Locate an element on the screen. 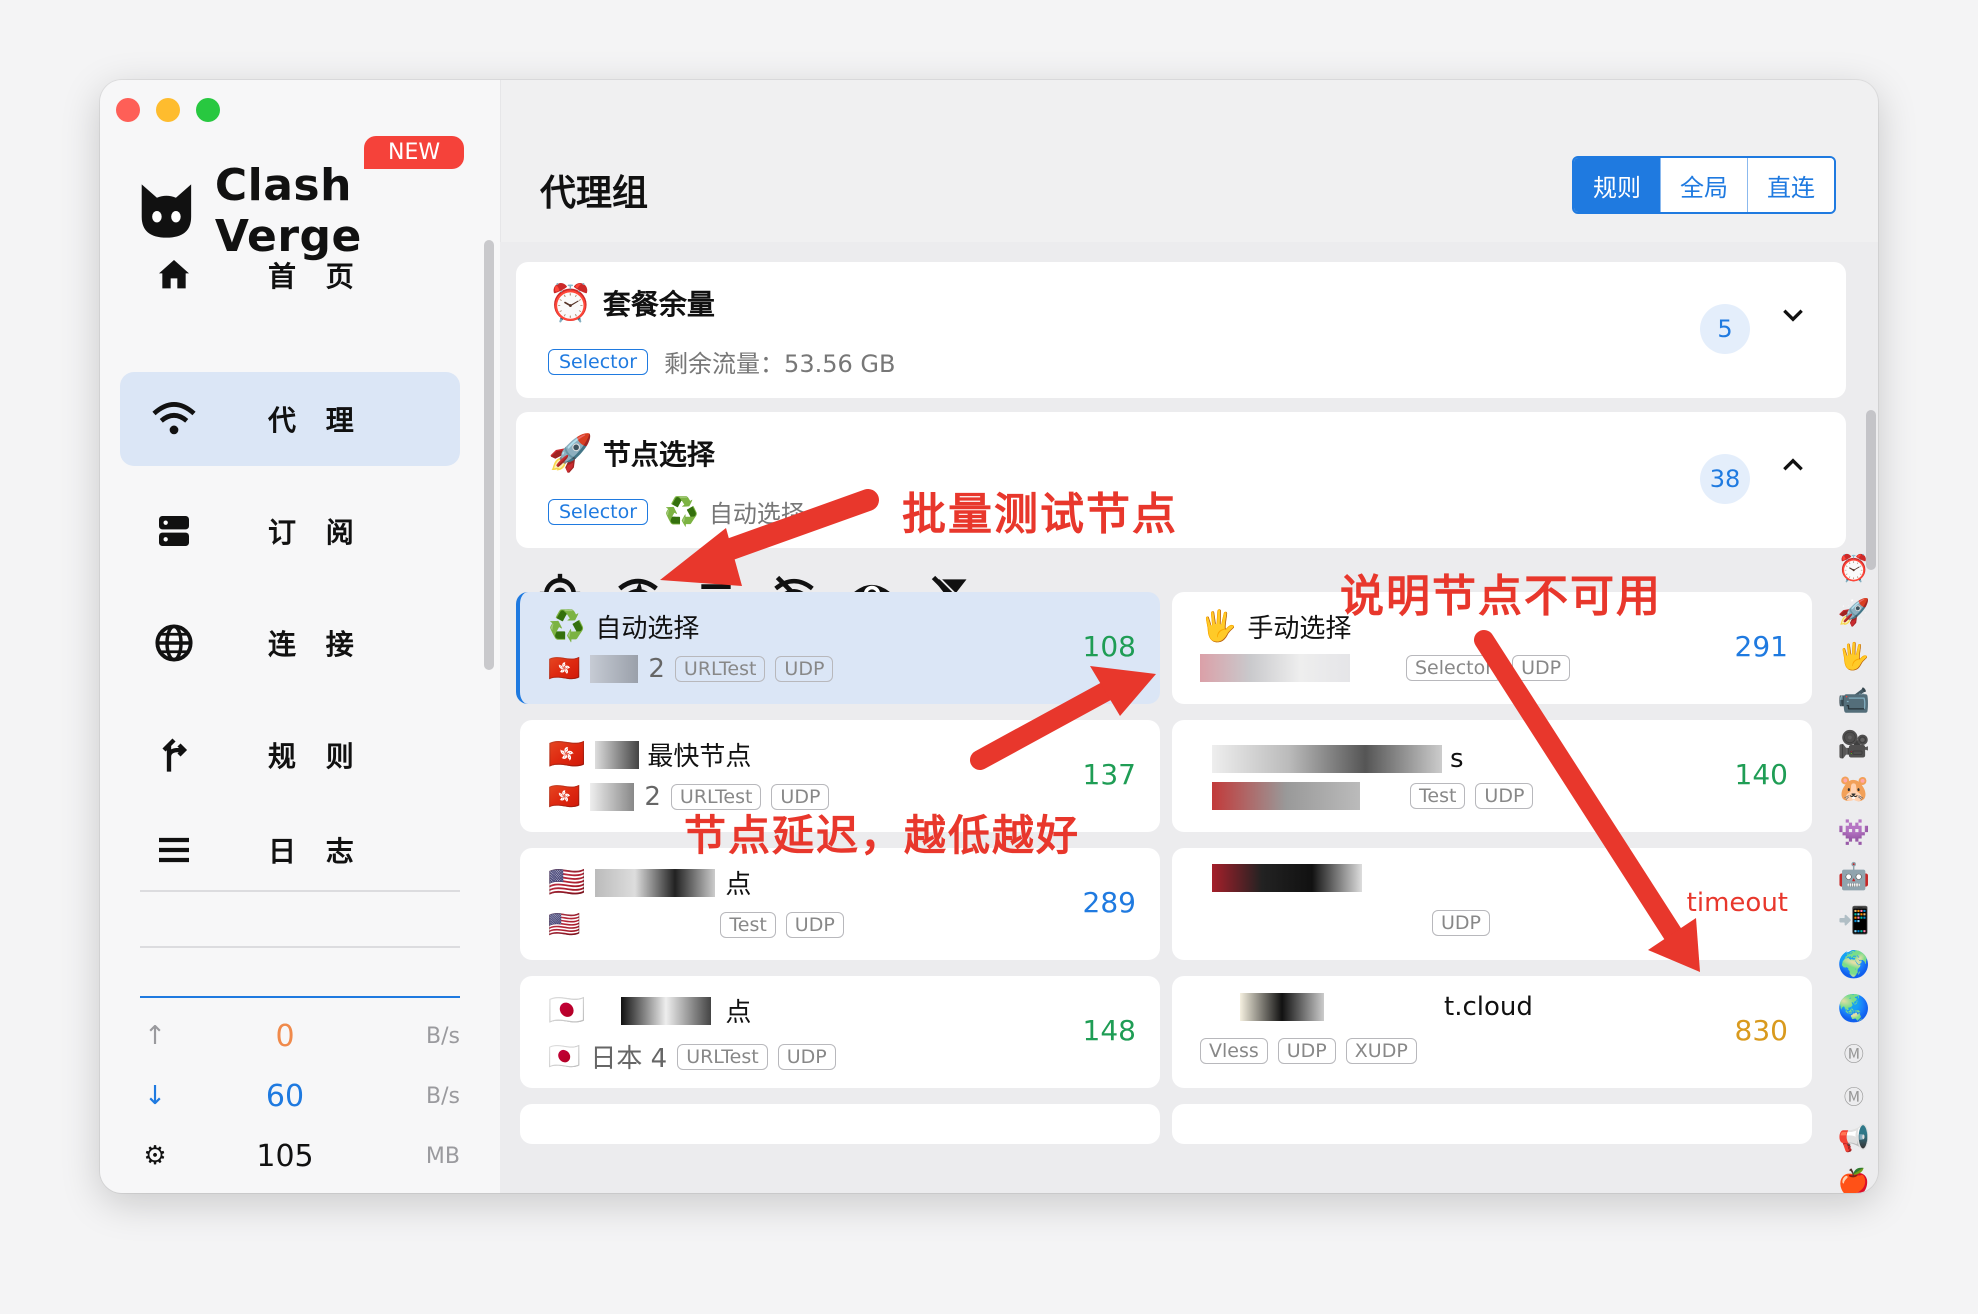 Image resolution: width=1978 pixels, height=1314 pixels. memory-value: 105 is located at coordinates (285, 1156).